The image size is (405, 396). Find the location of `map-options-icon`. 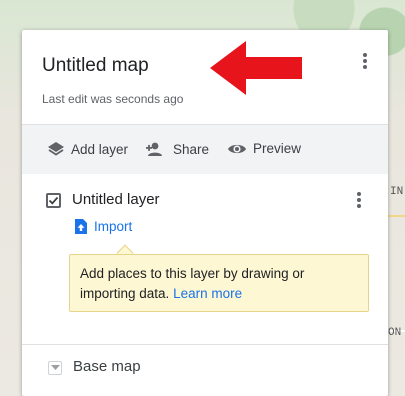

map-options-icon is located at coordinates (365, 61).